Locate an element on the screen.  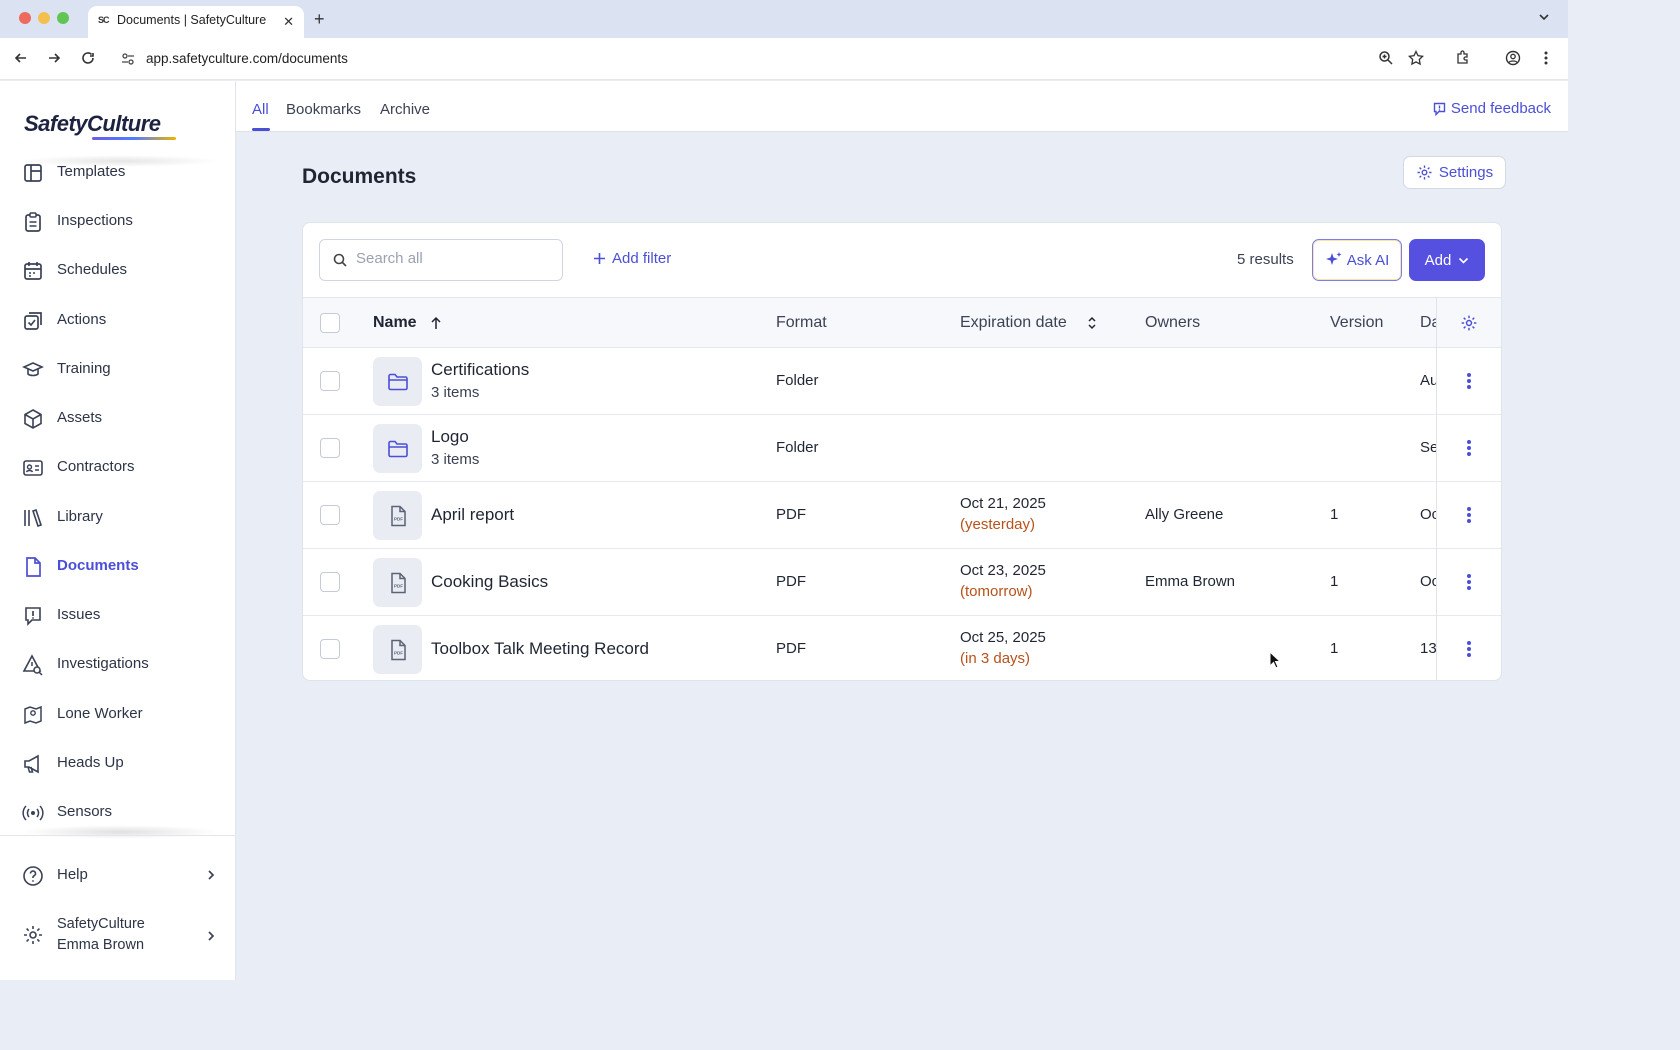
window-maximize-button is located at coordinates (63, 18).